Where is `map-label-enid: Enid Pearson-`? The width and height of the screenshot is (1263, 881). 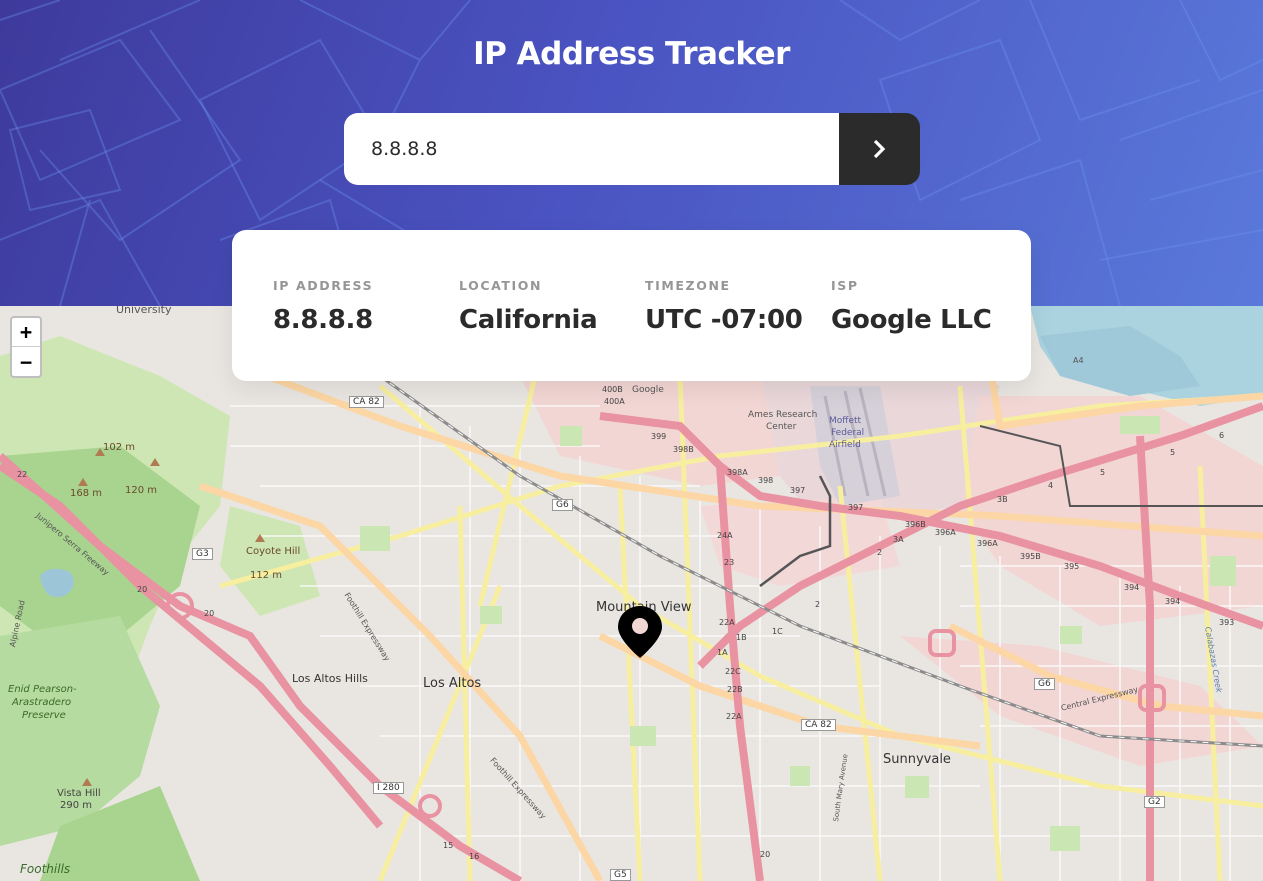
map-label-enid: Enid Pearson- is located at coordinates (42, 689).